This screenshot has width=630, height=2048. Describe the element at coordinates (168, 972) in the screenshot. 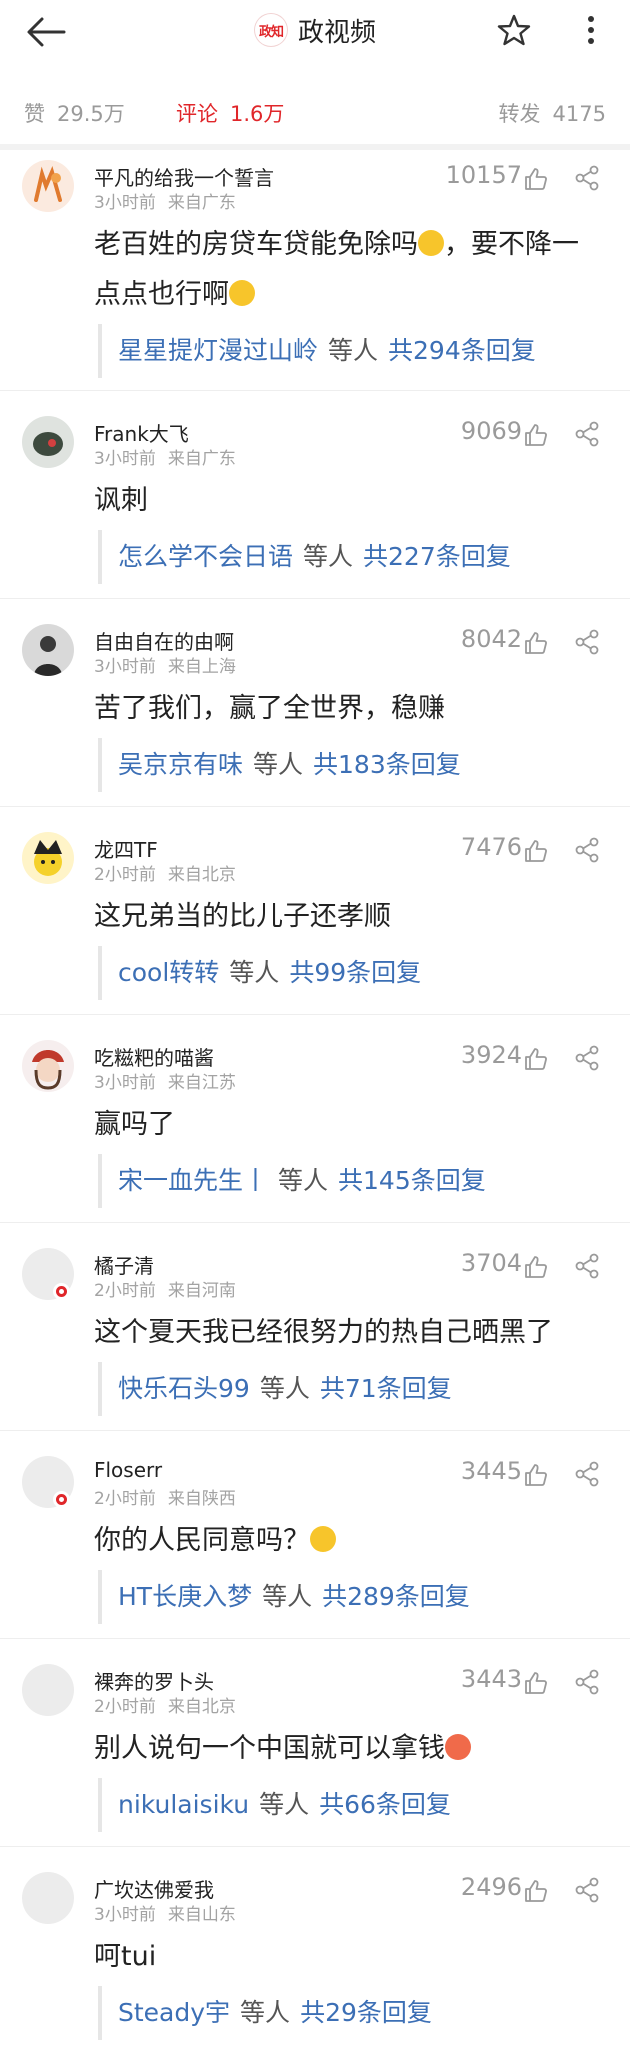

I see `reply-username: cool转转` at that location.